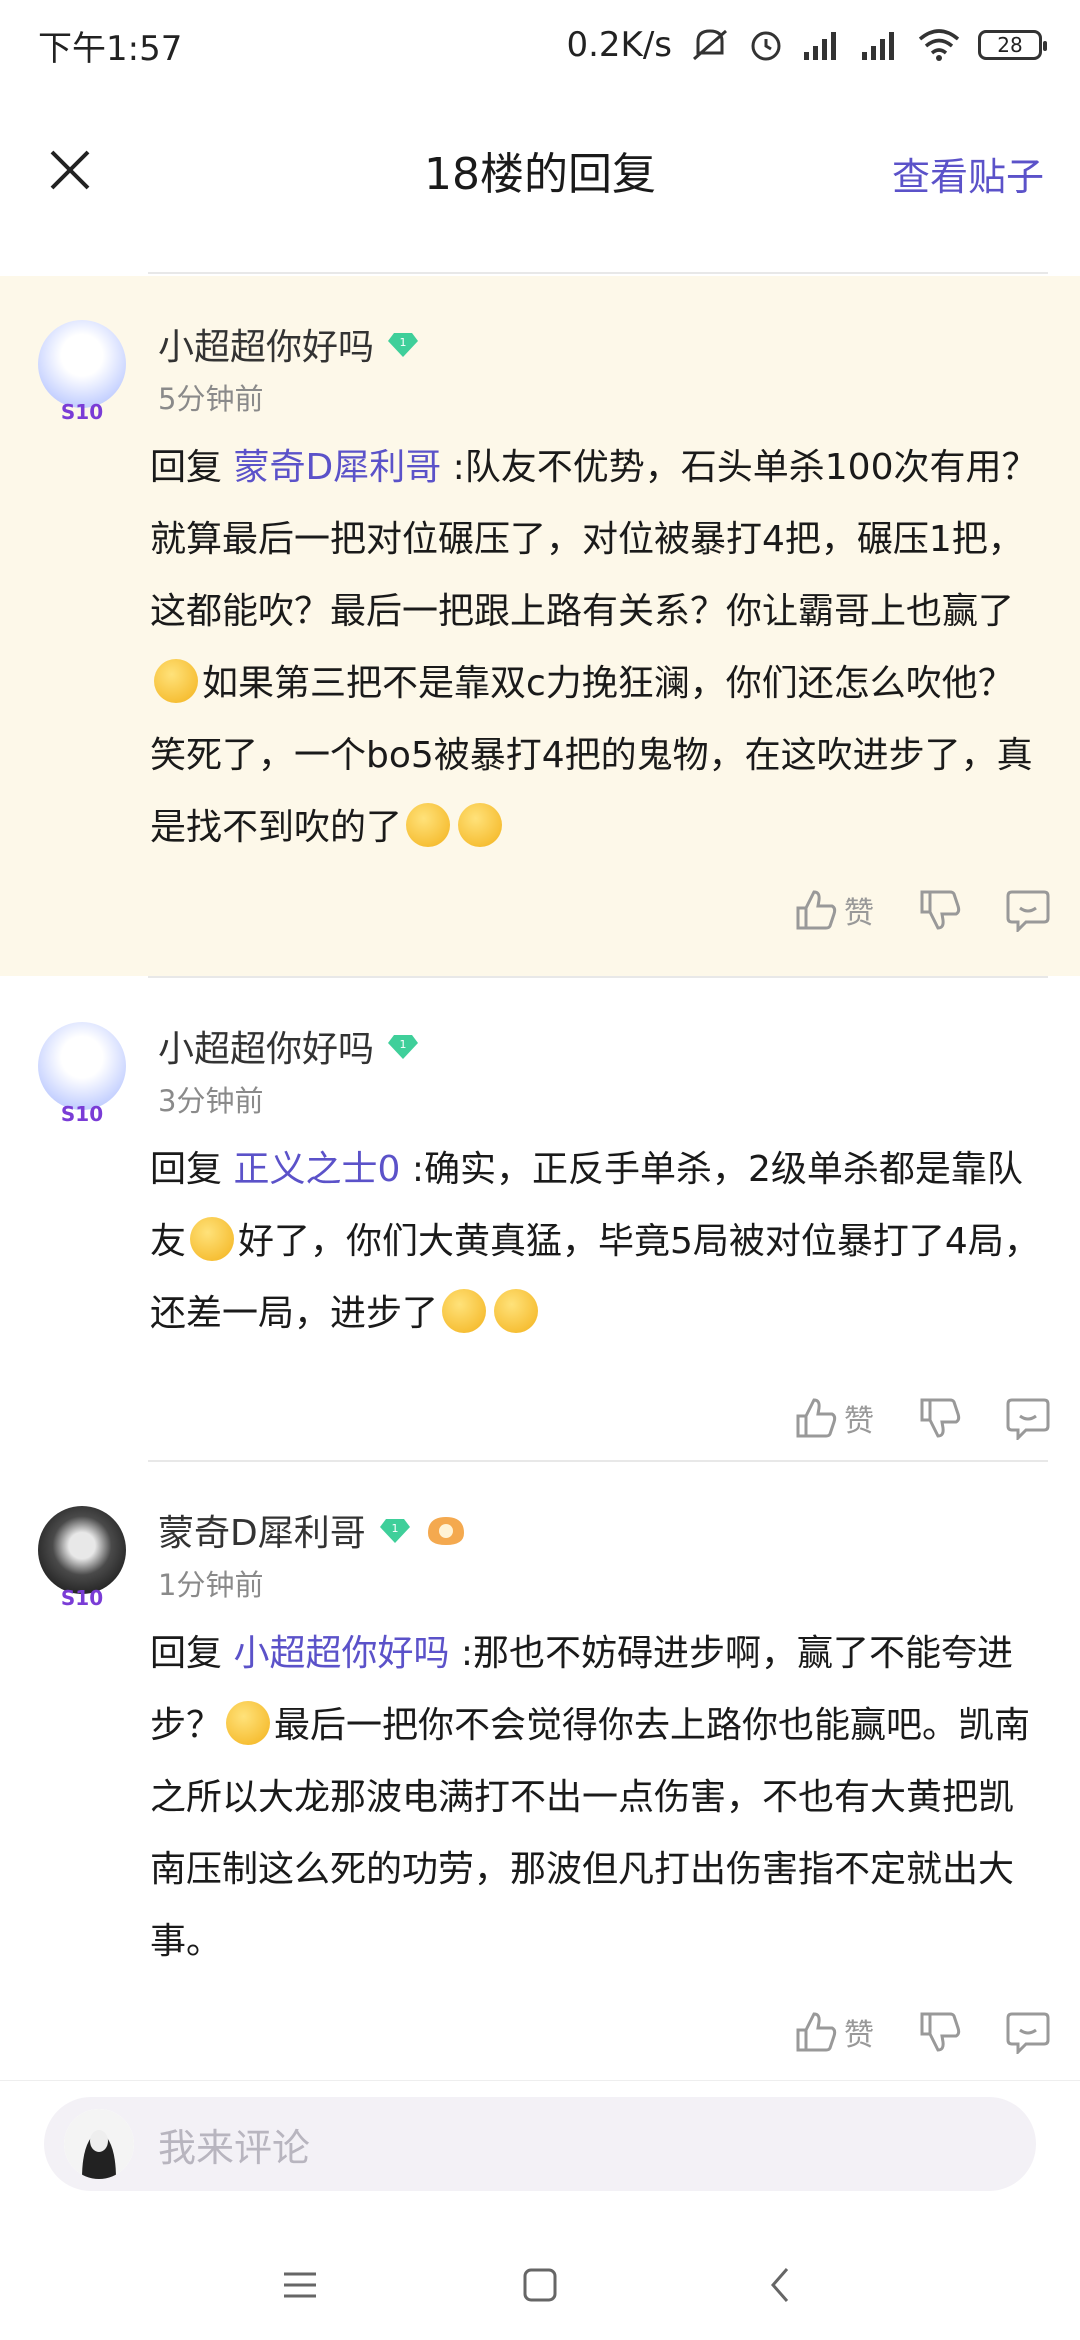 This screenshot has height=2340, width=1080. What do you see at coordinates (211, 1101) in the screenshot?
I see `reply-time: 3分钟前` at bounding box center [211, 1101].